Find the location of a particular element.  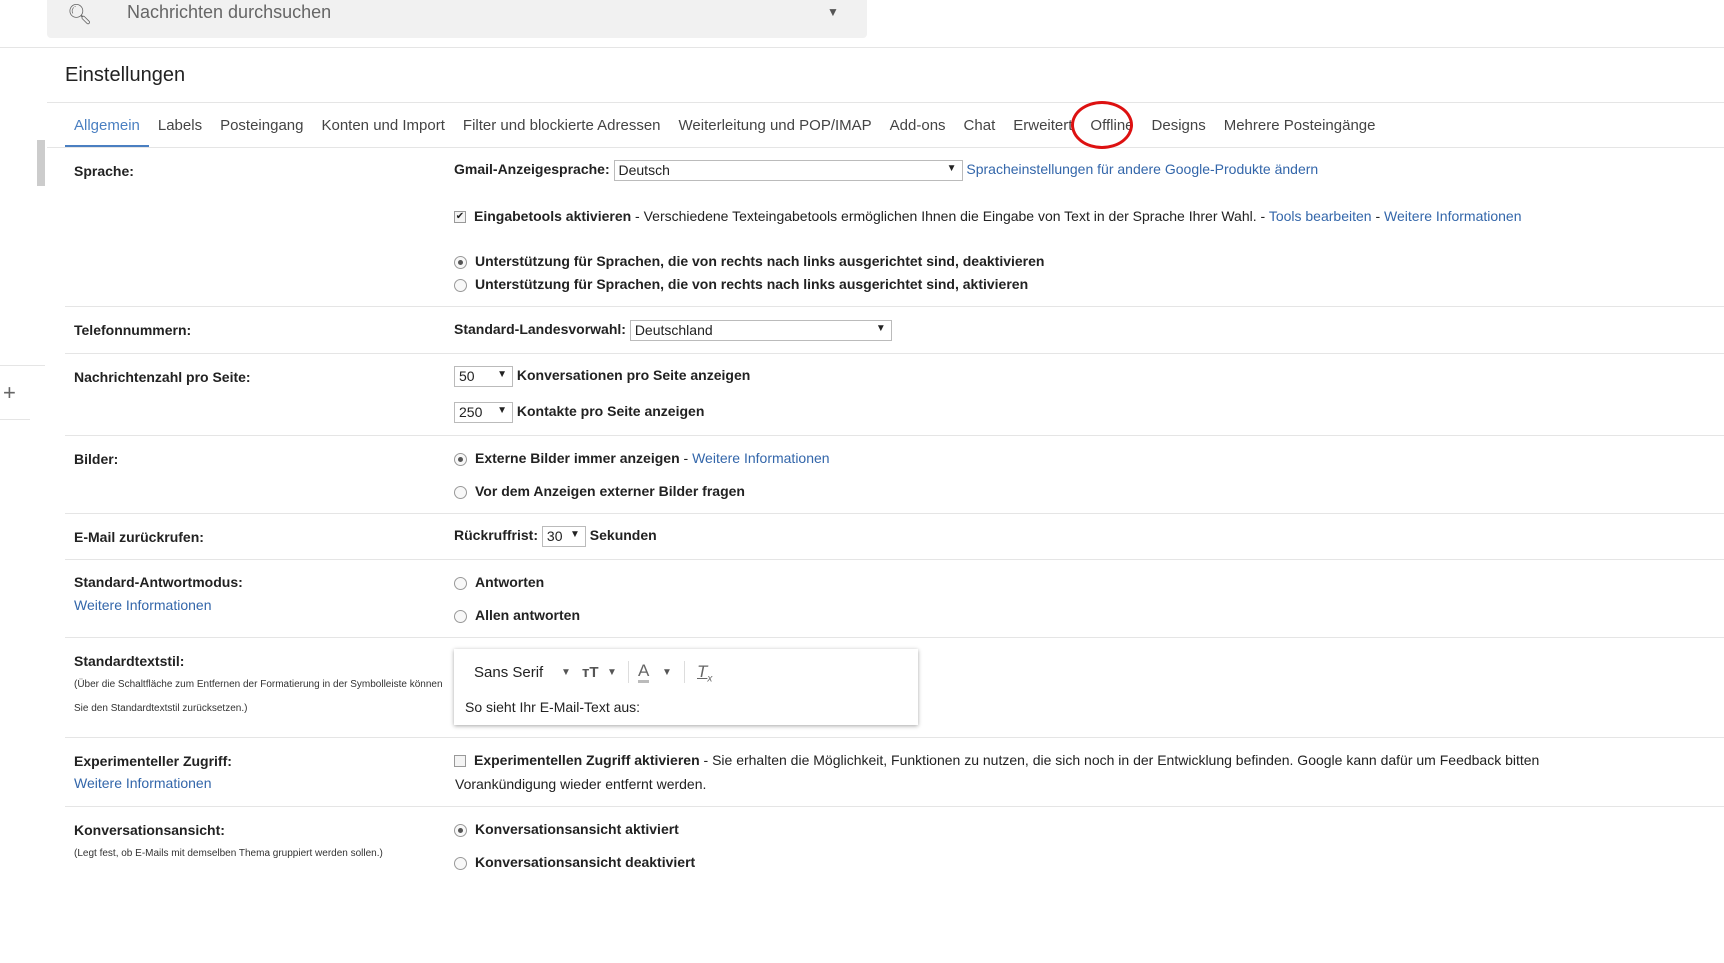

label-textstyle: Standardtextstil: is located at coordinates (129, 661).